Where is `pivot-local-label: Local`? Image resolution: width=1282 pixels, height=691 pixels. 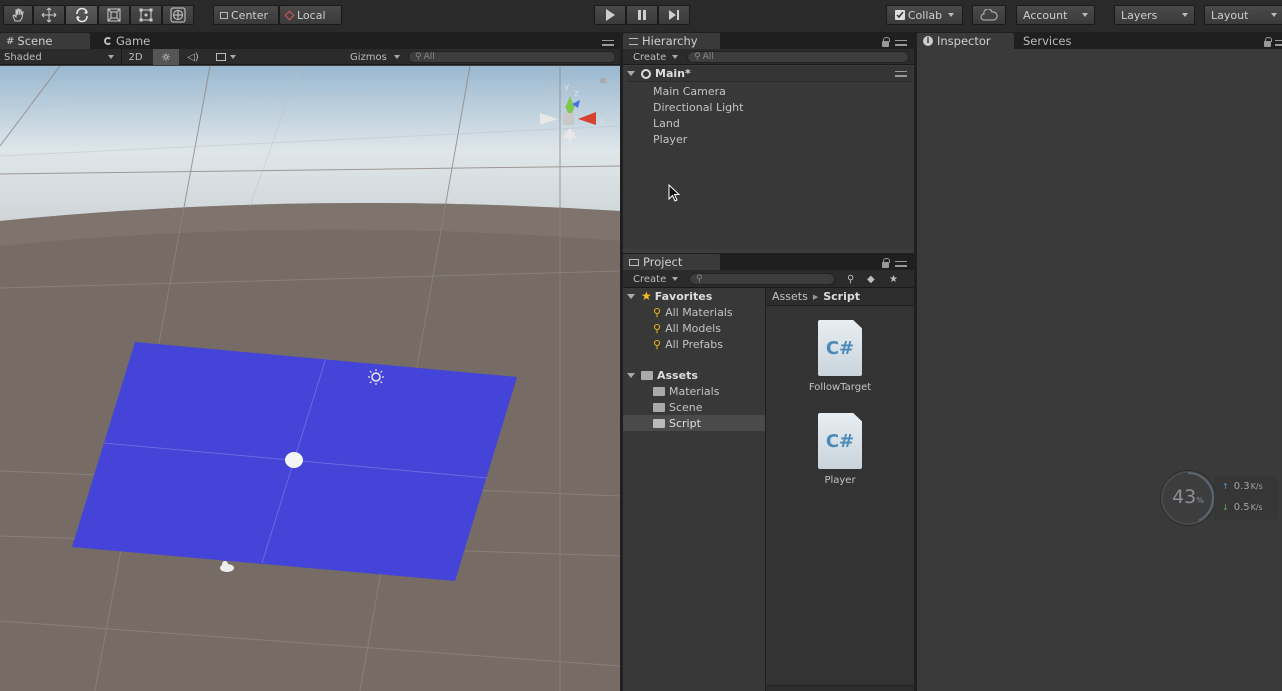
pivot-local-label: Local is located at coordinates (311, 15).